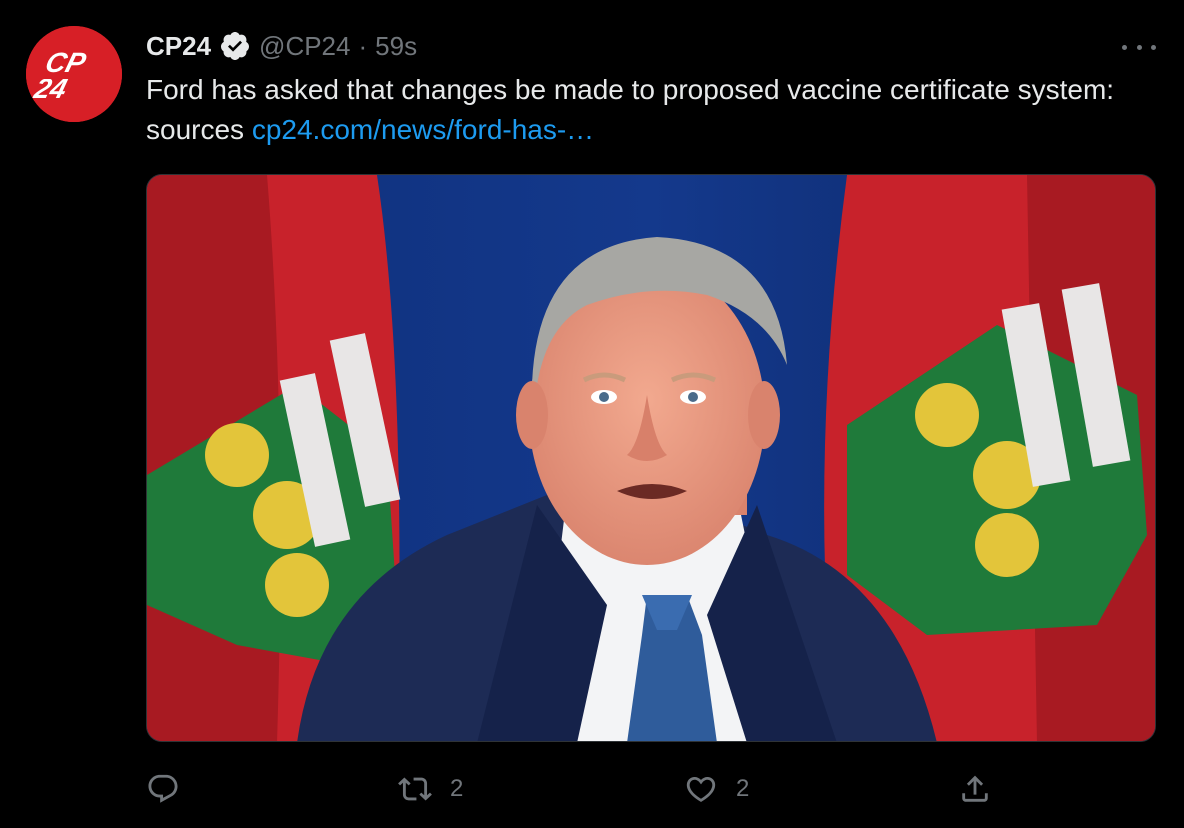 The image size is (1184, 828). Describe the element at coordinates (701, 789) in the screenshot. I see `heart-icon` at that location.